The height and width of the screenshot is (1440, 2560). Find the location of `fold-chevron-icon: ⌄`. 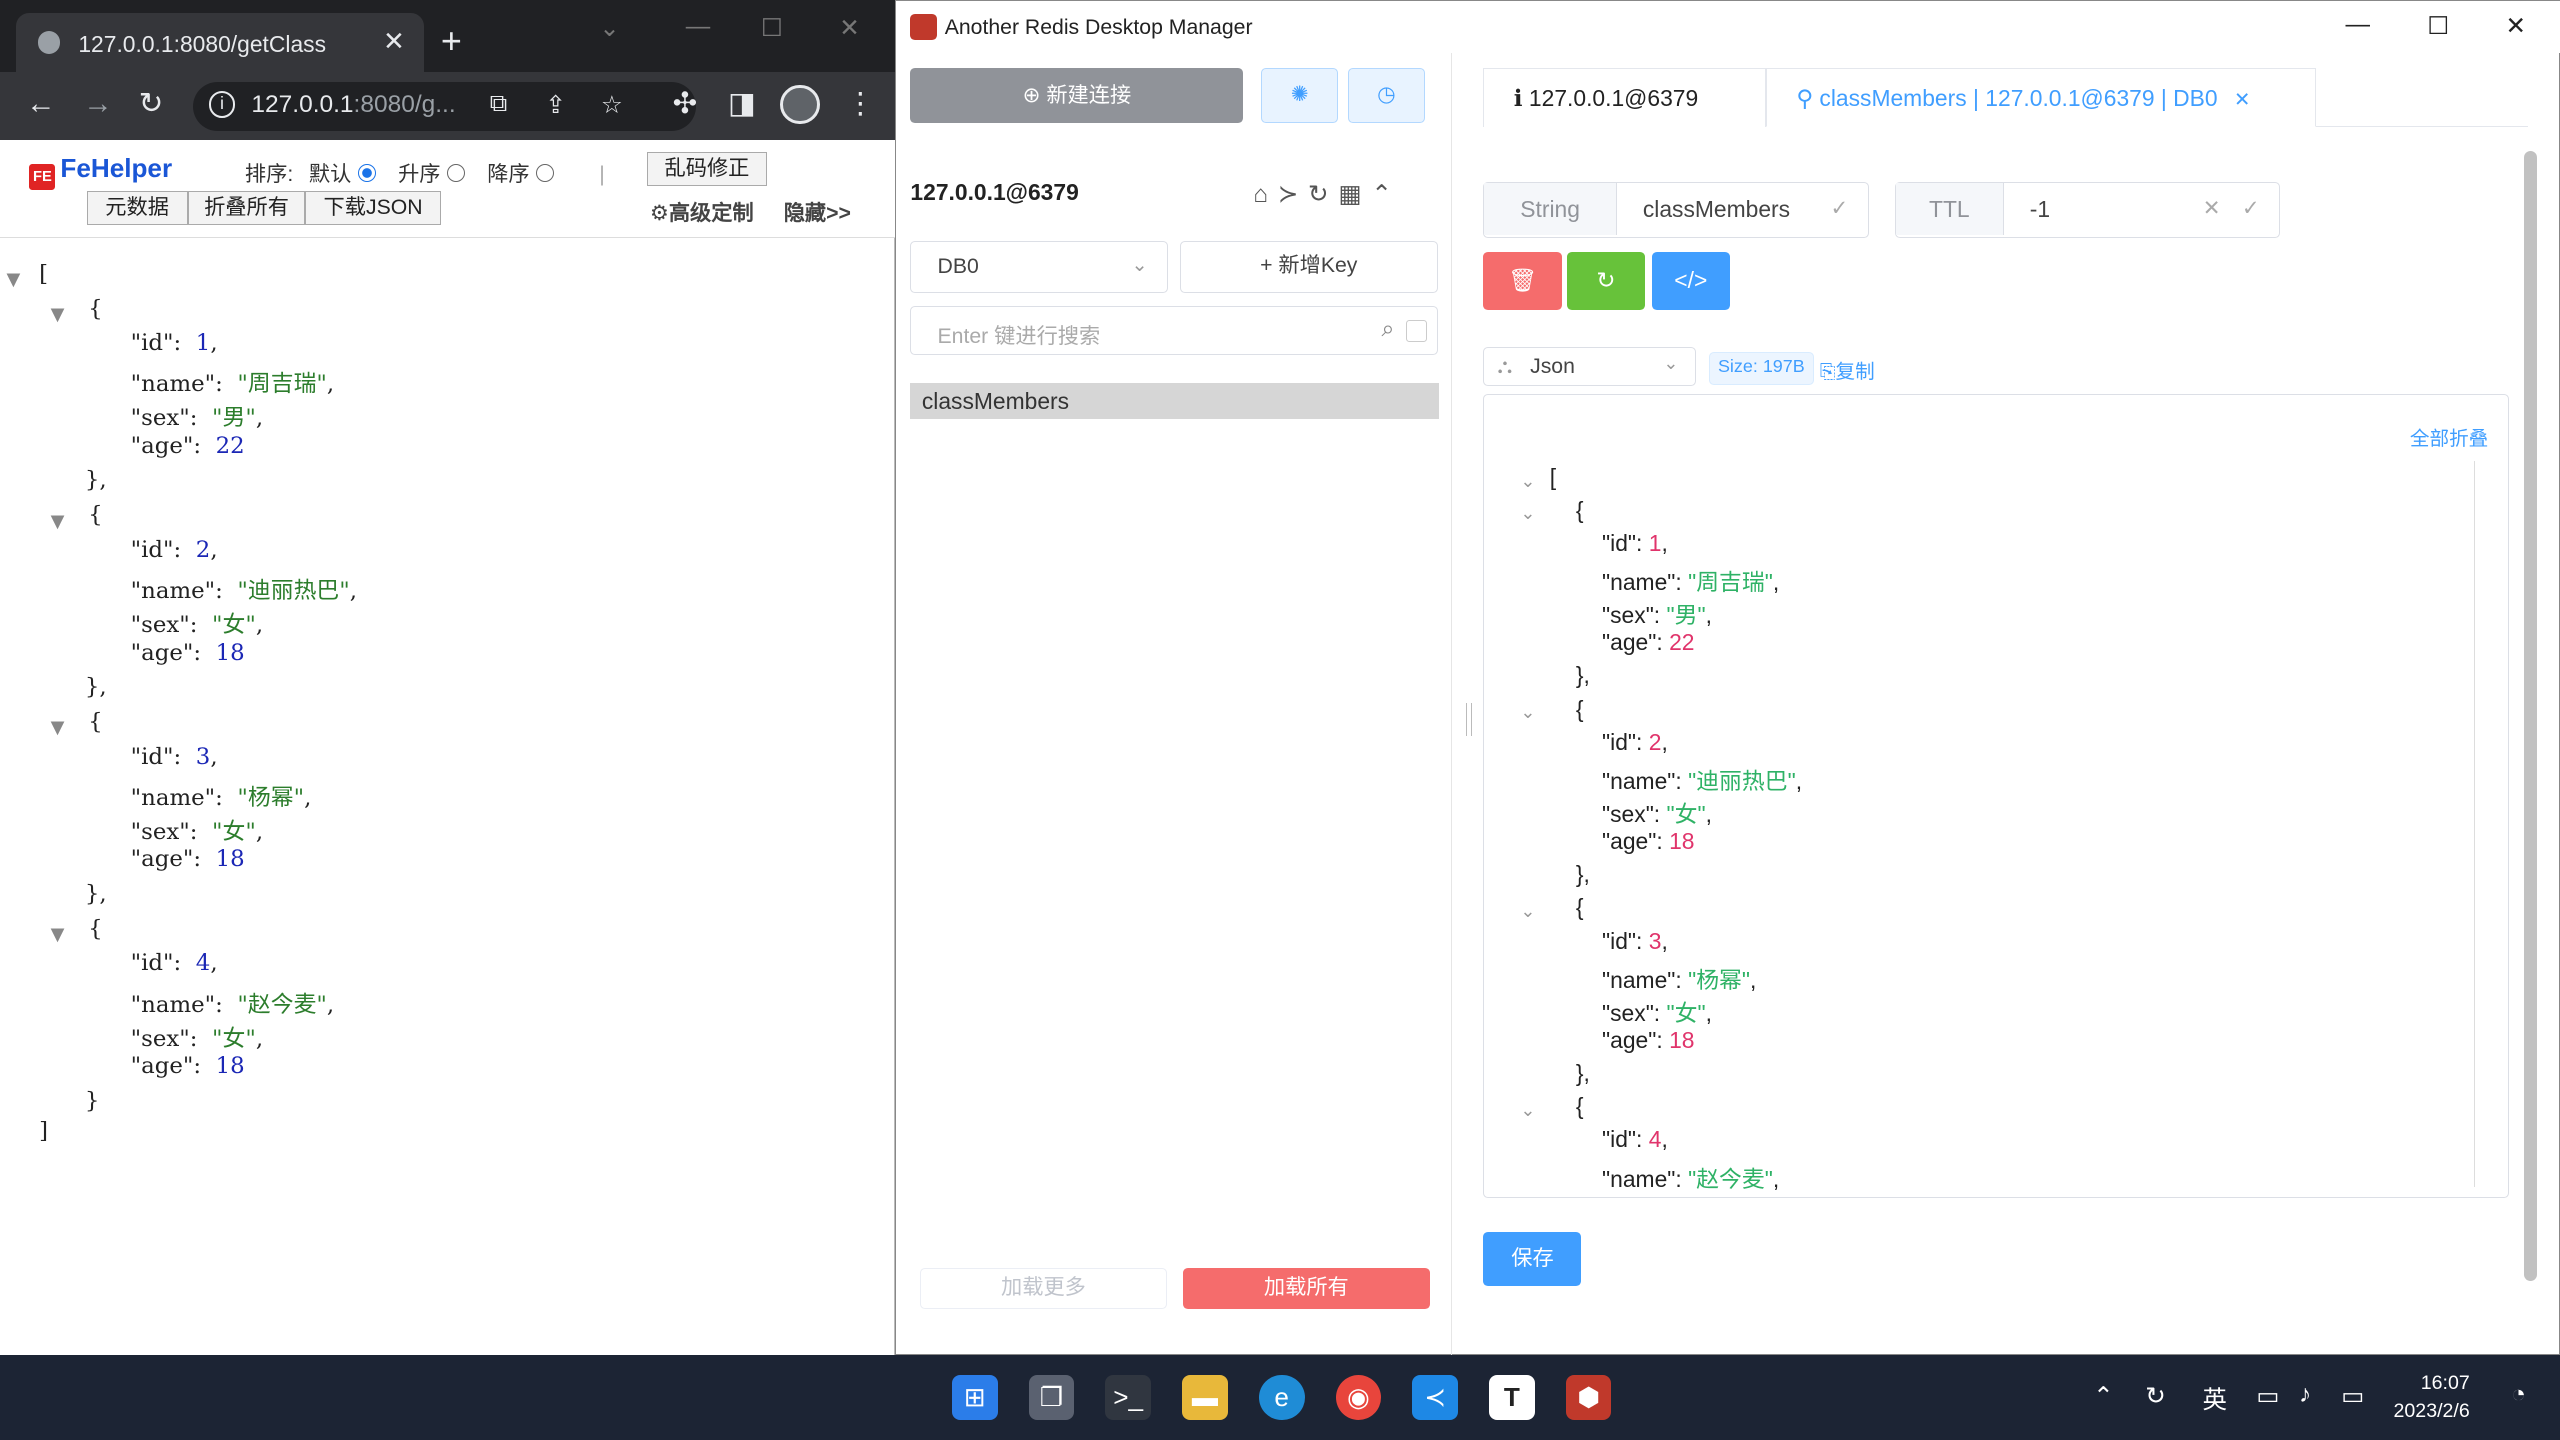

fold-chevron-icon: ⌄ is located at coordinates (1528, 910).